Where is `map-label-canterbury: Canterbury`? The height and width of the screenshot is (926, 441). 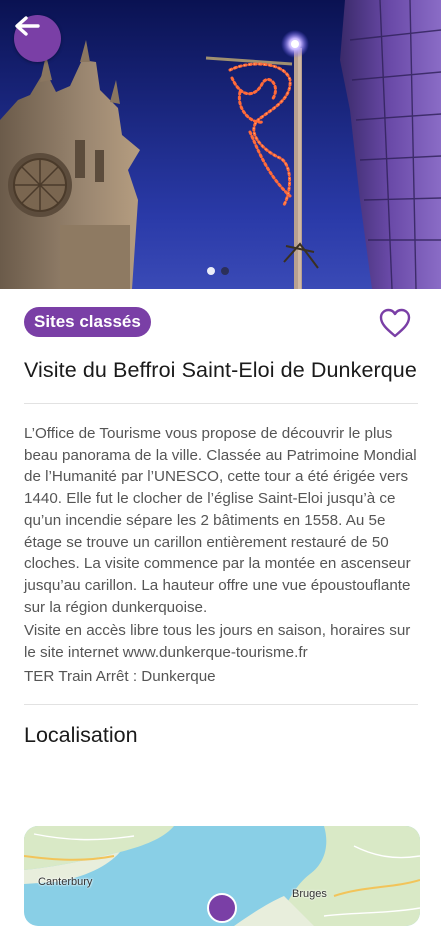 map-label-canterbury: Canterbury is located at coordinates (65, 882).